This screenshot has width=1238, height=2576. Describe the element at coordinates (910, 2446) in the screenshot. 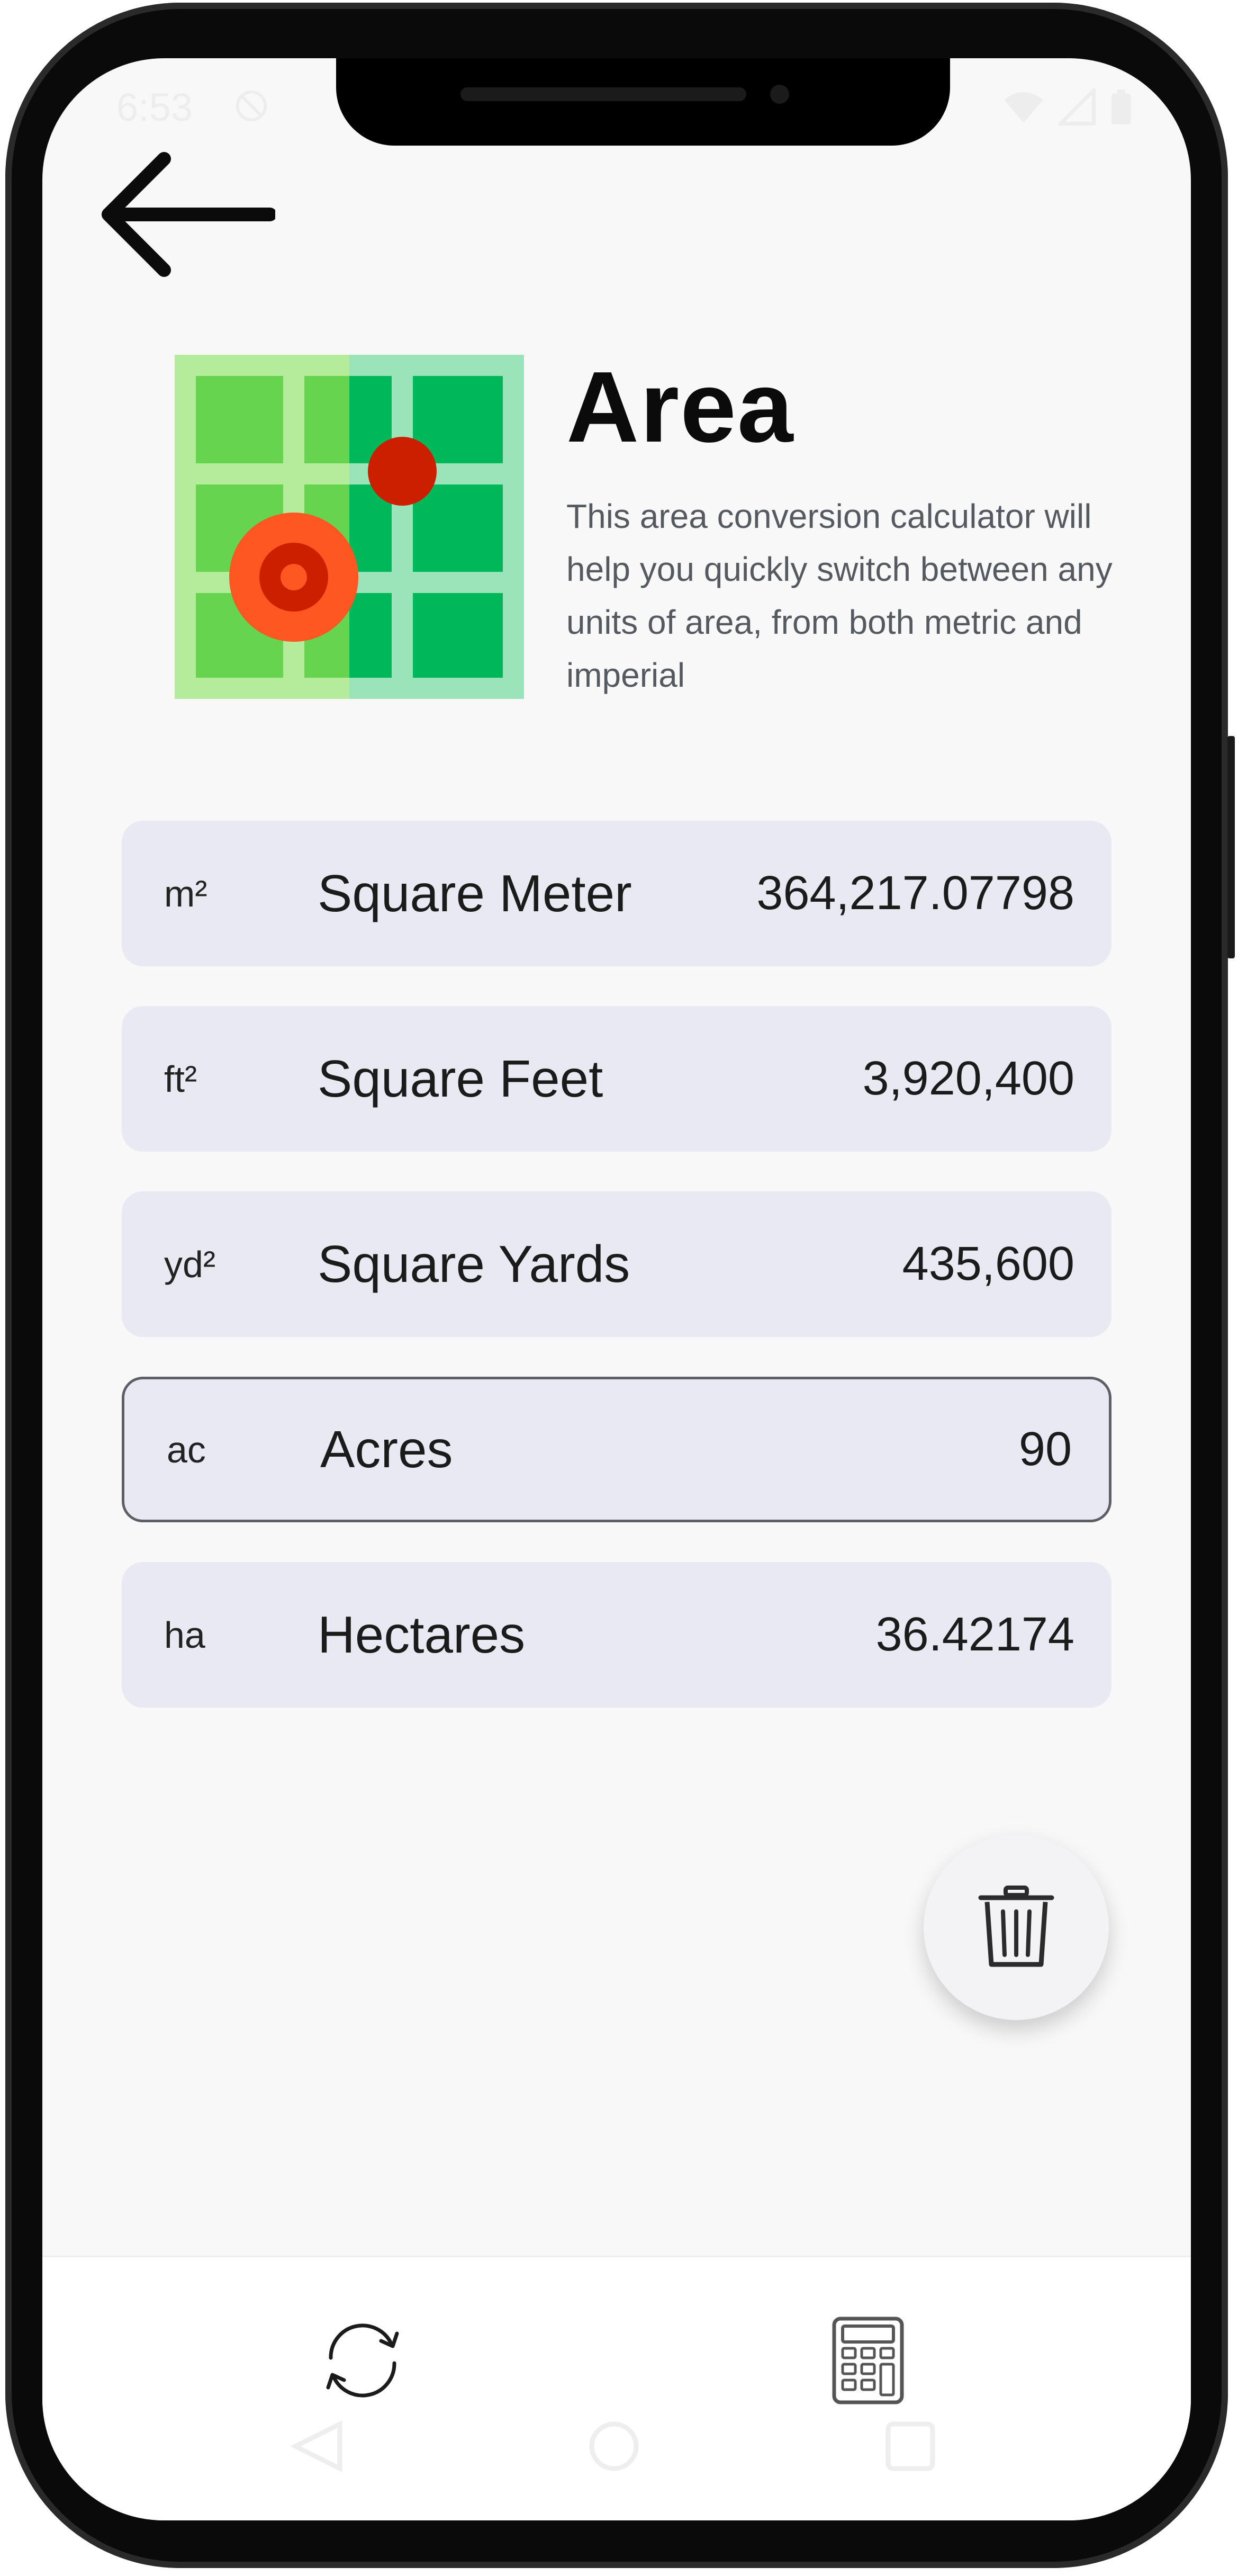

I see `recents-square-icon` at that location.